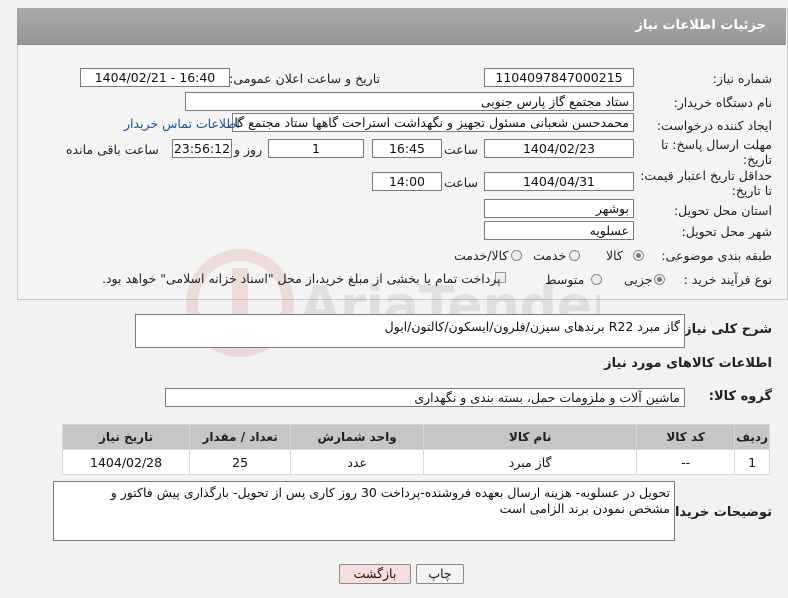  What do you see at coordinates (614, 255) in the screenshot?
I see `category-goods-label: کالا` at bounding box center [614, 255].